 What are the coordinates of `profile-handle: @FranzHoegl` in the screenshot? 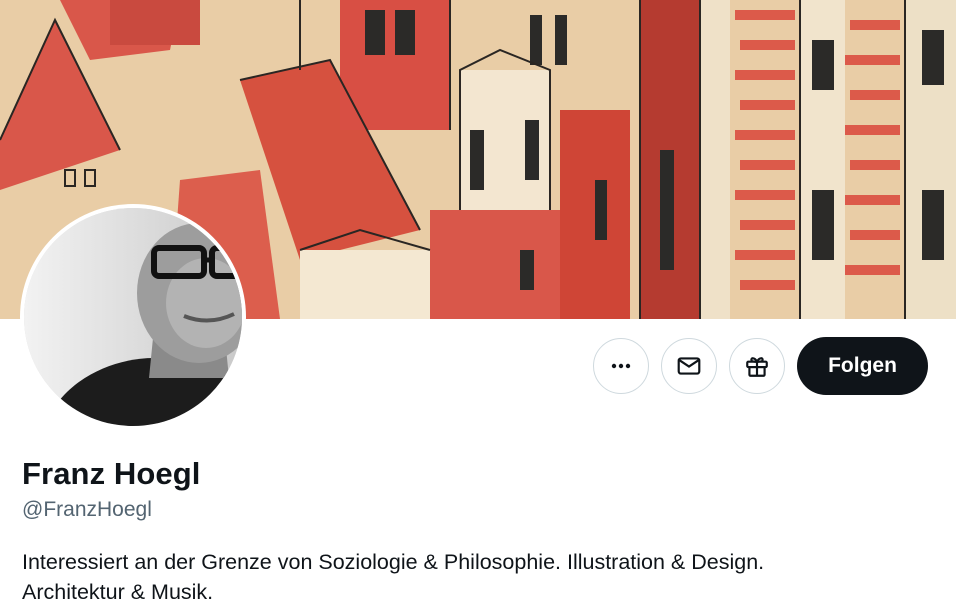 It's located at (87, 509).